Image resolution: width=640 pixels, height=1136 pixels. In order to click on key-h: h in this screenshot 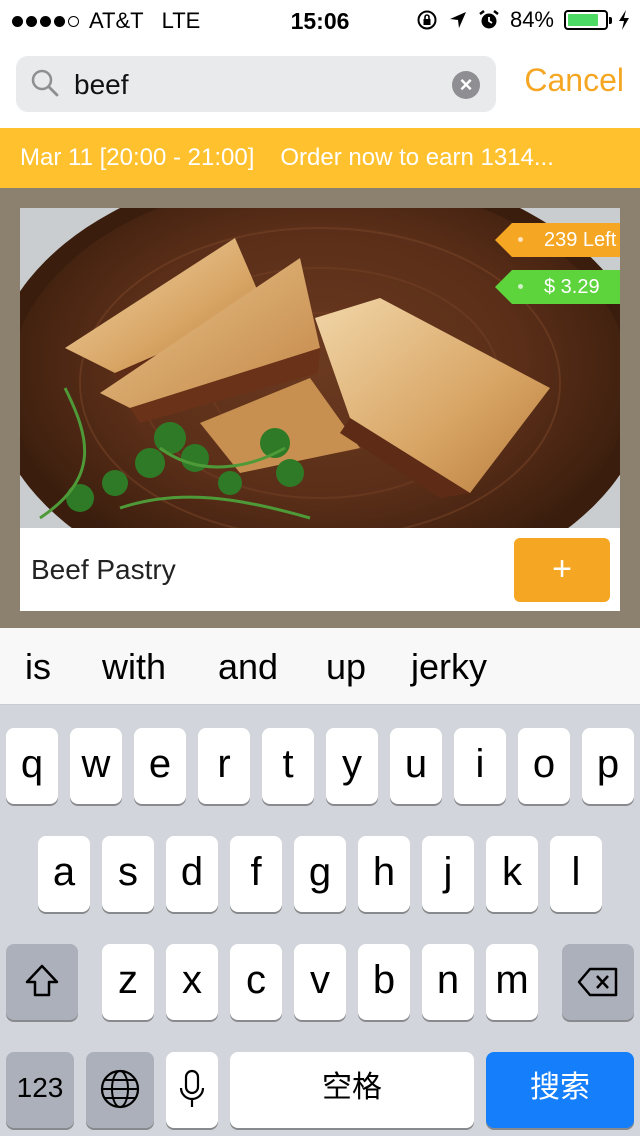, I will do `click(384, 874)`.